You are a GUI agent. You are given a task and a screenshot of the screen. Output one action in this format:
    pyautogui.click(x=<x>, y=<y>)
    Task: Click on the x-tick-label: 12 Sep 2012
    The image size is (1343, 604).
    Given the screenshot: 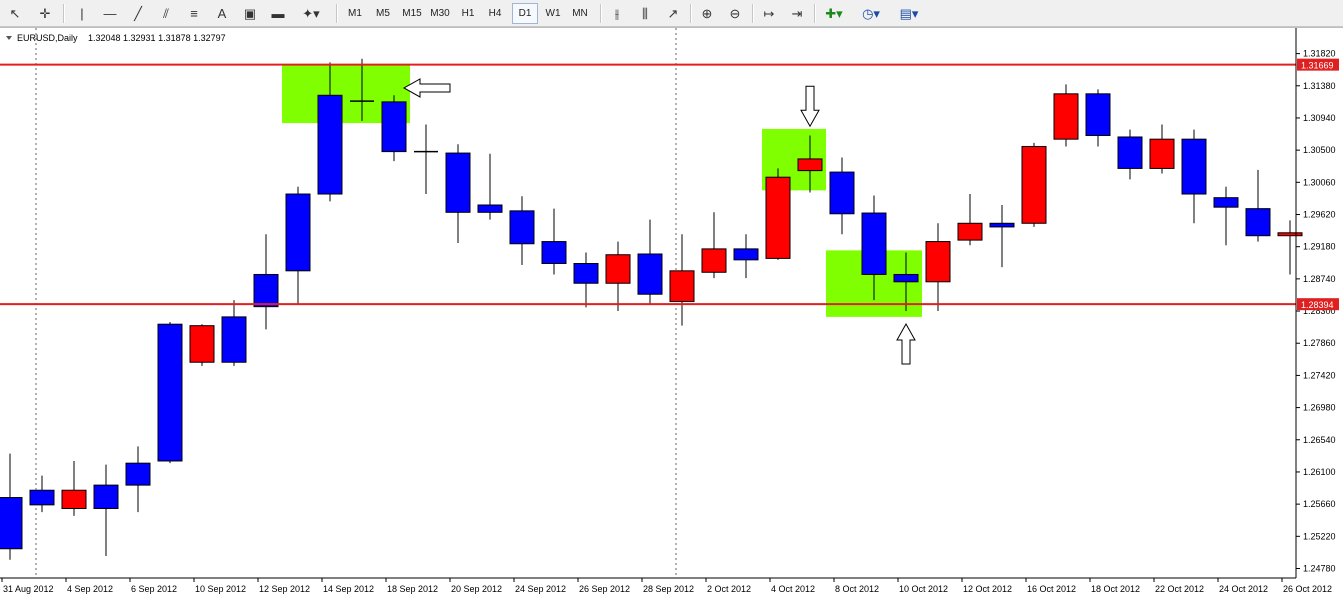 What is the action you would take?
    pyautogui.click(x=284, y=589)
    